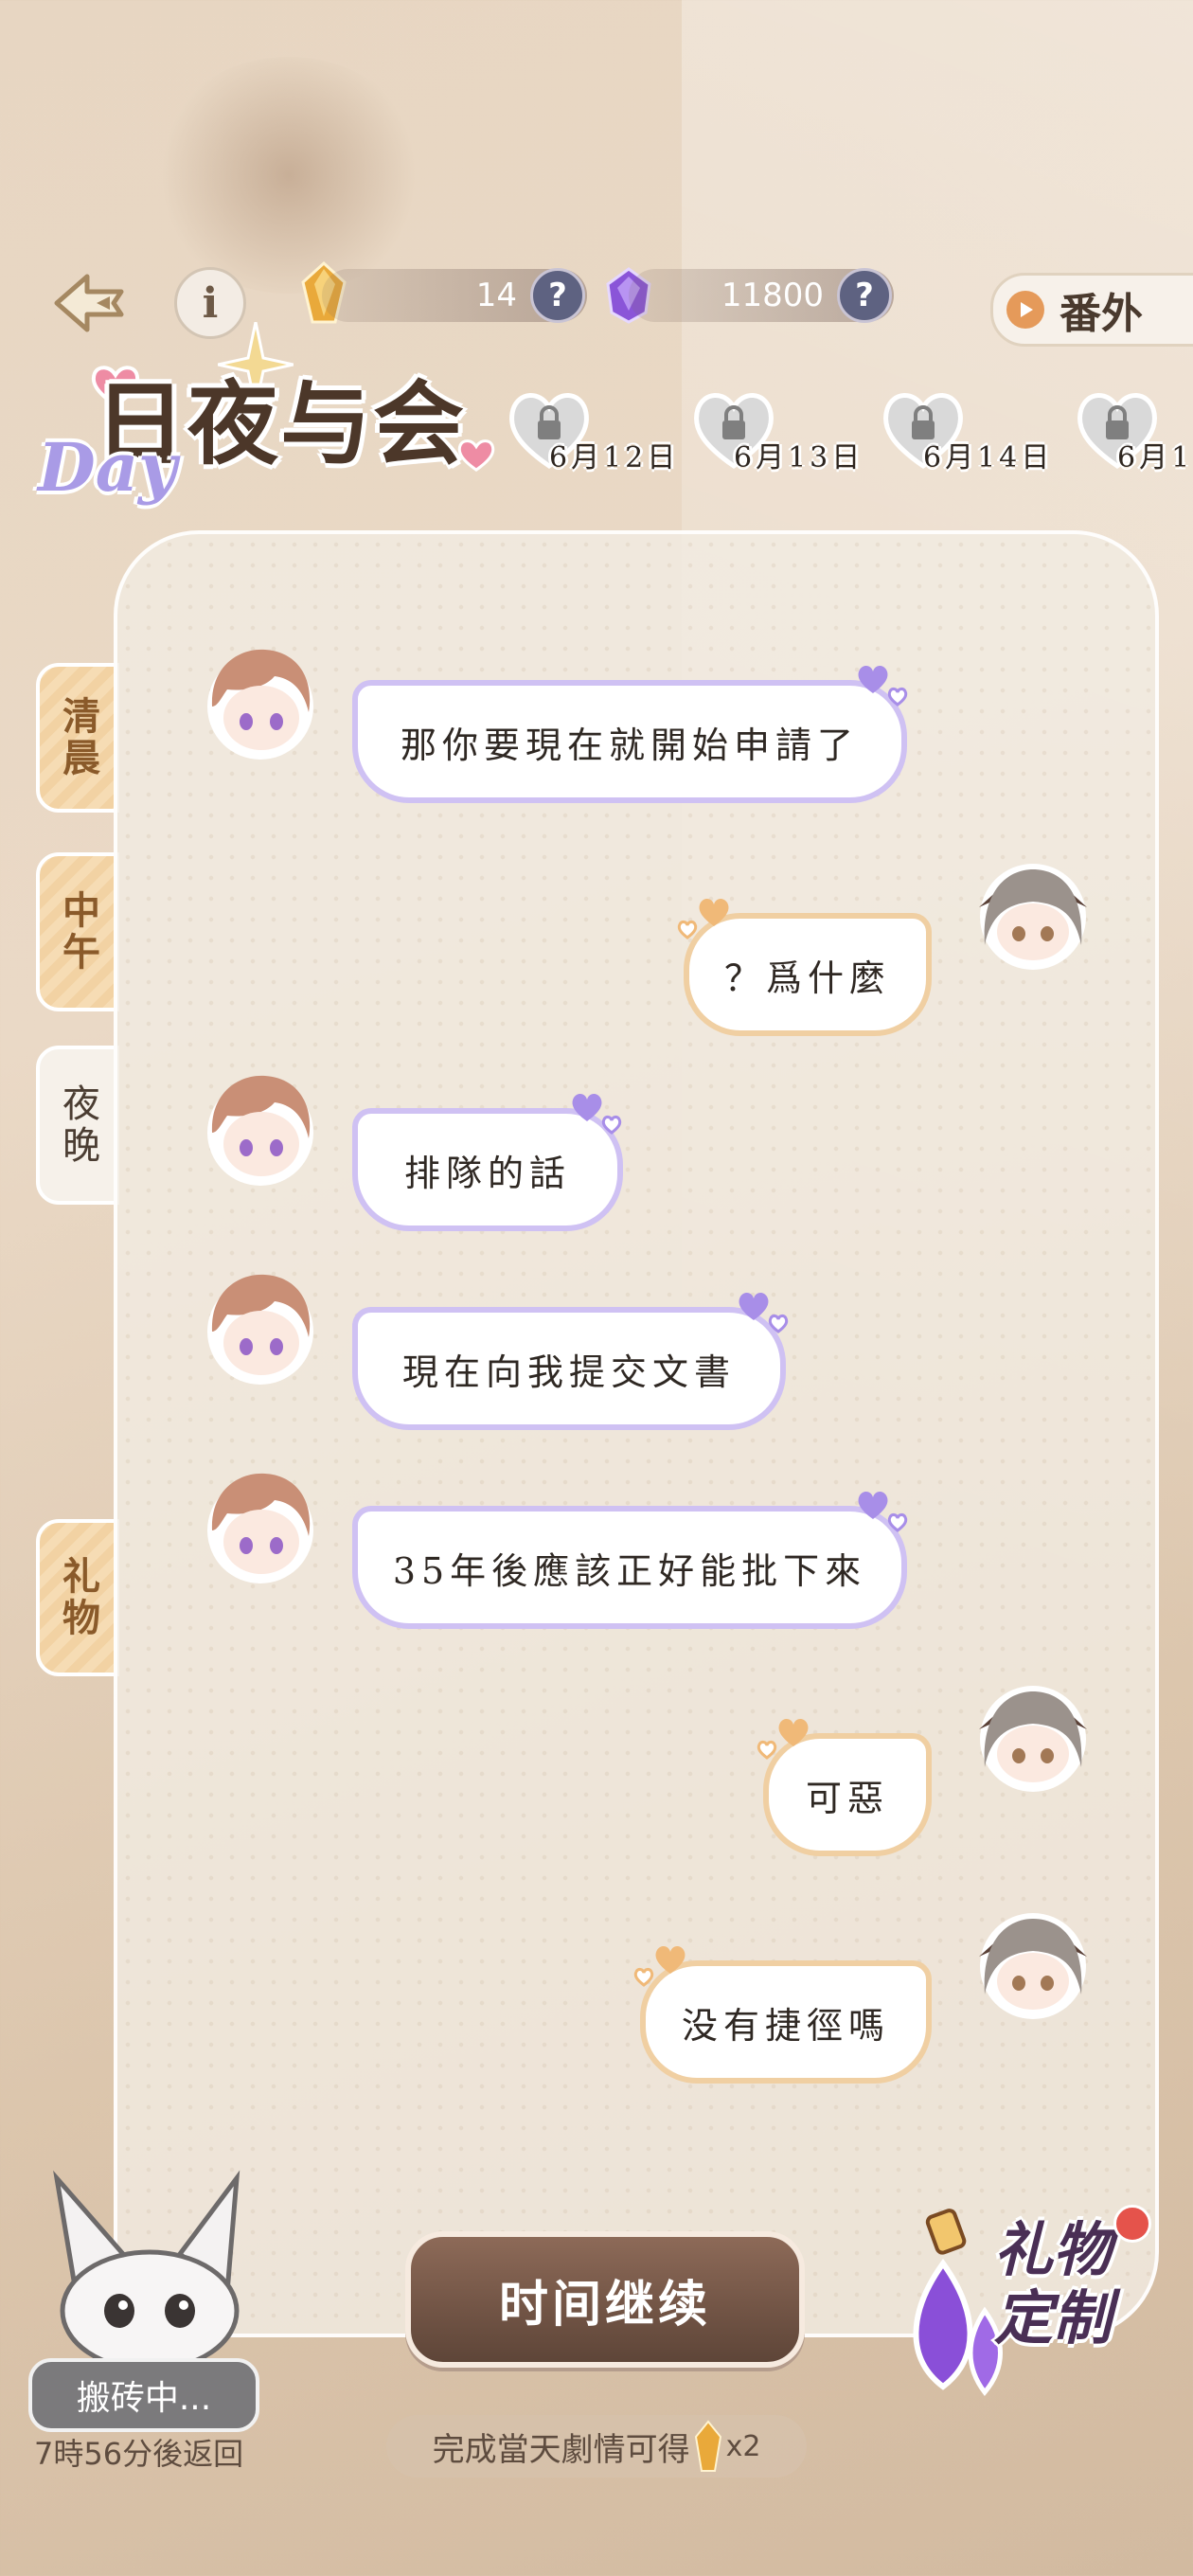 Image resolution: width=1193 pixels, height=2576 pixels. I want to click on date-selector: 6月12日 6月13日 6月14日 6月1, so click(842, 431).